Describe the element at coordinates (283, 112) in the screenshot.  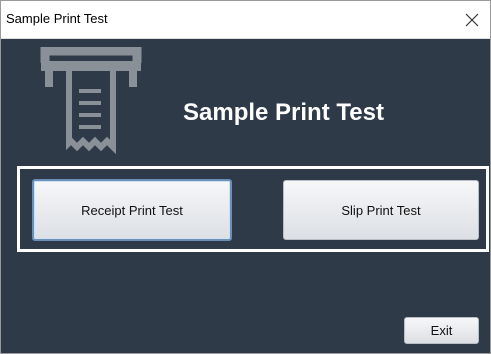
I see `page-title: Sample Print Test` at that location.